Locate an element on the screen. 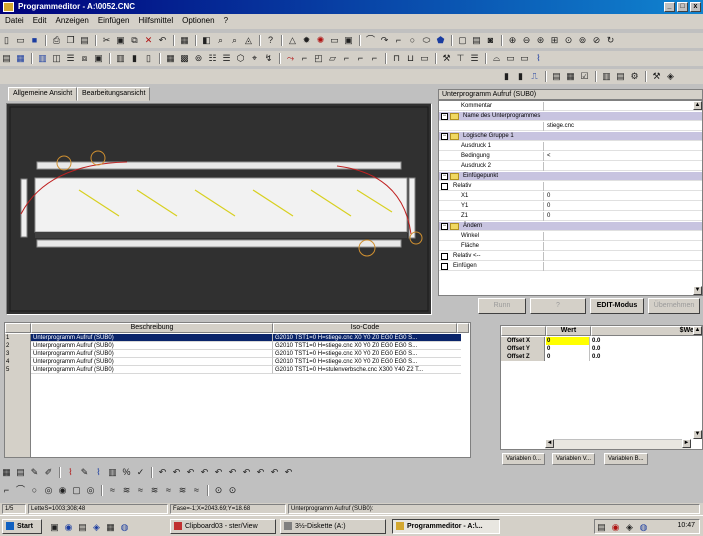 The width and height of the screenshot is (703, 536). offset-scroll-down-button: ▼ is located at coordinates (697, 434).